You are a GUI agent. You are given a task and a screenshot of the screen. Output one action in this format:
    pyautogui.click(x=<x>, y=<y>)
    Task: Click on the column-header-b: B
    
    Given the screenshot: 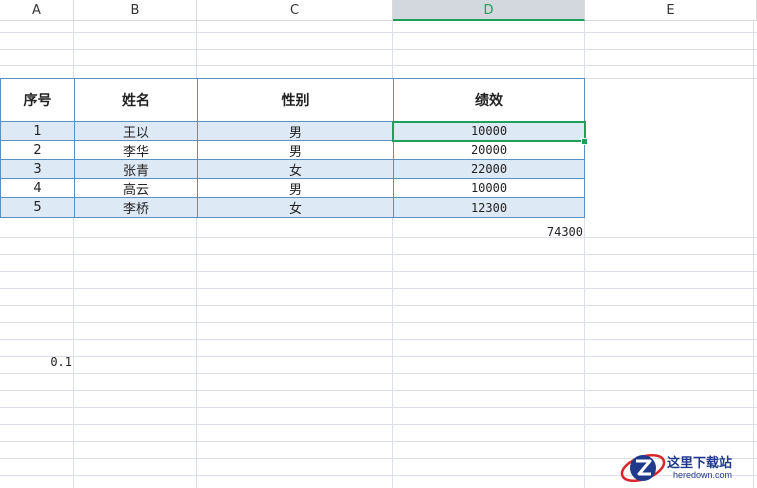 What is the action you would take?
    pyautogui.click(x=135, y=10)
    